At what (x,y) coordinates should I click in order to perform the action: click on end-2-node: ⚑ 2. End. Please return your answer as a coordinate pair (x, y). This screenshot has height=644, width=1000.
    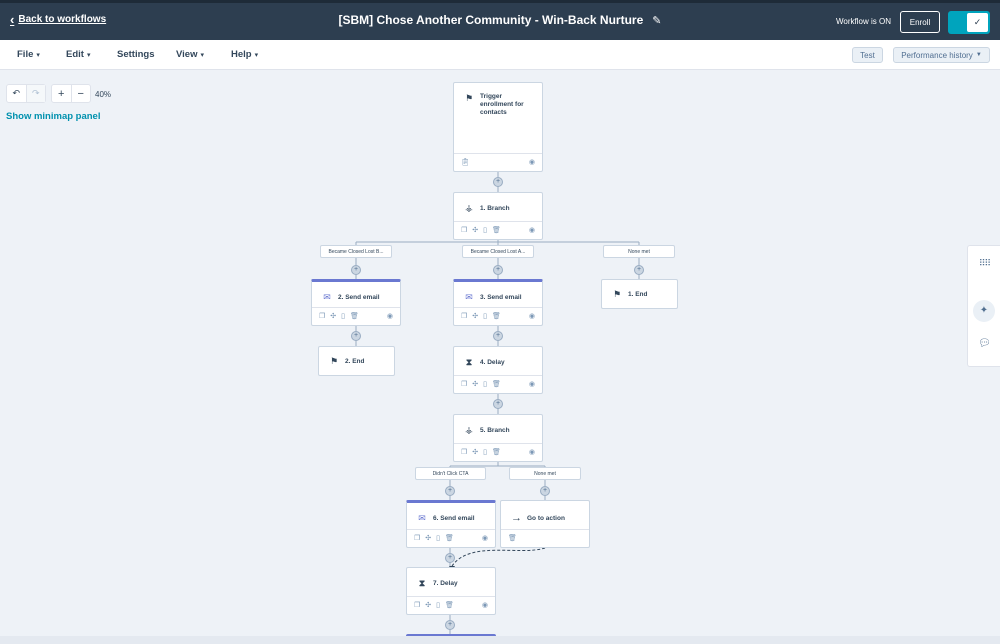
    Looking at the image, I should click on (356, 361).